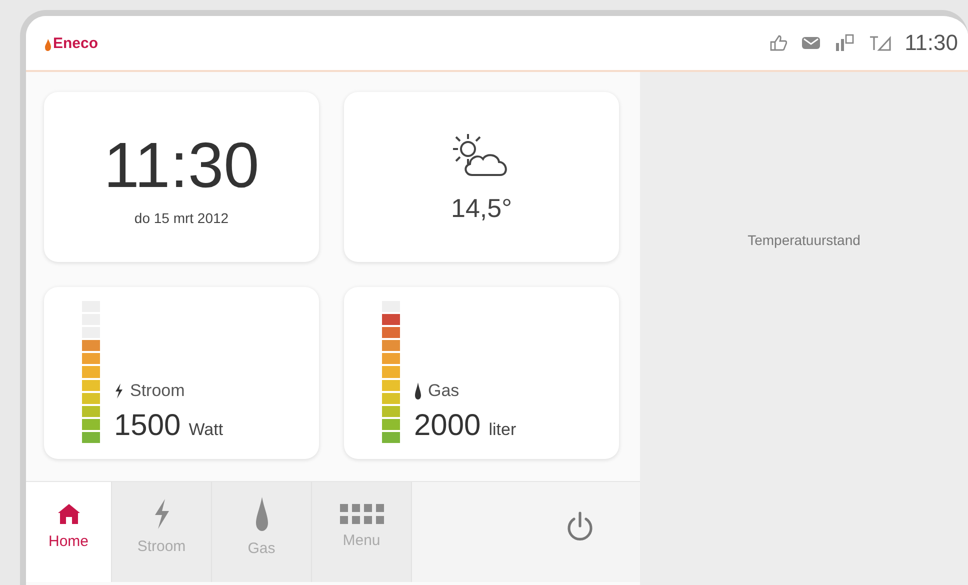 This screenshot has width=968, height=585. I want to click on mail-icon, so click(810, 43).